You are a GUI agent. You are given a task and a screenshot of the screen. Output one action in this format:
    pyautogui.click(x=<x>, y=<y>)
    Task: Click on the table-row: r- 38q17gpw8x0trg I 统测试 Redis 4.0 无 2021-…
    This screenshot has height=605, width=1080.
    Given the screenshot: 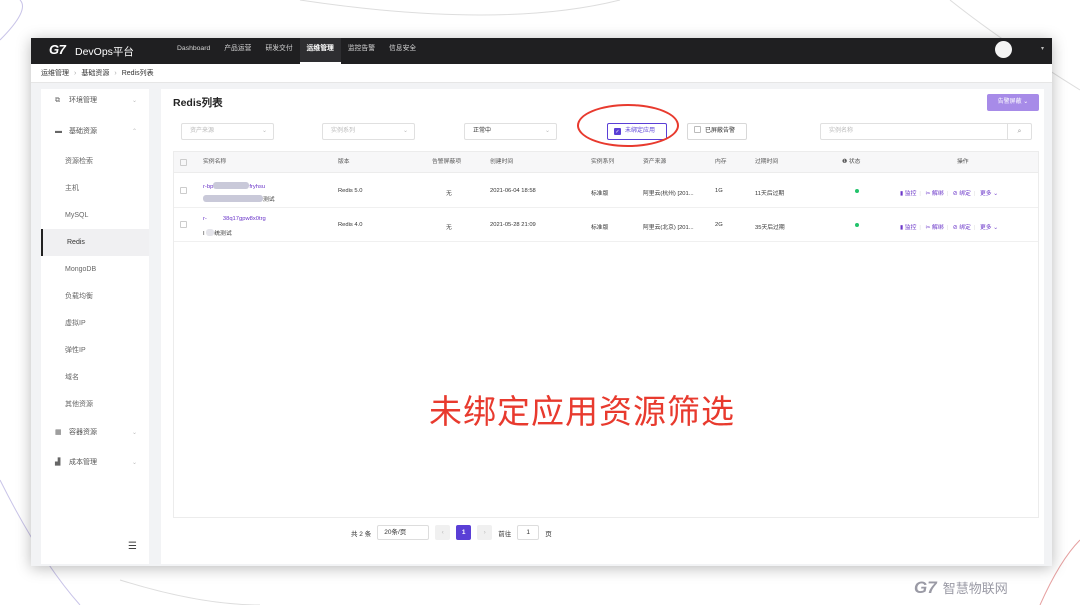 What is the action you would take?
    pyautogui.click(x=606, y=225)
    